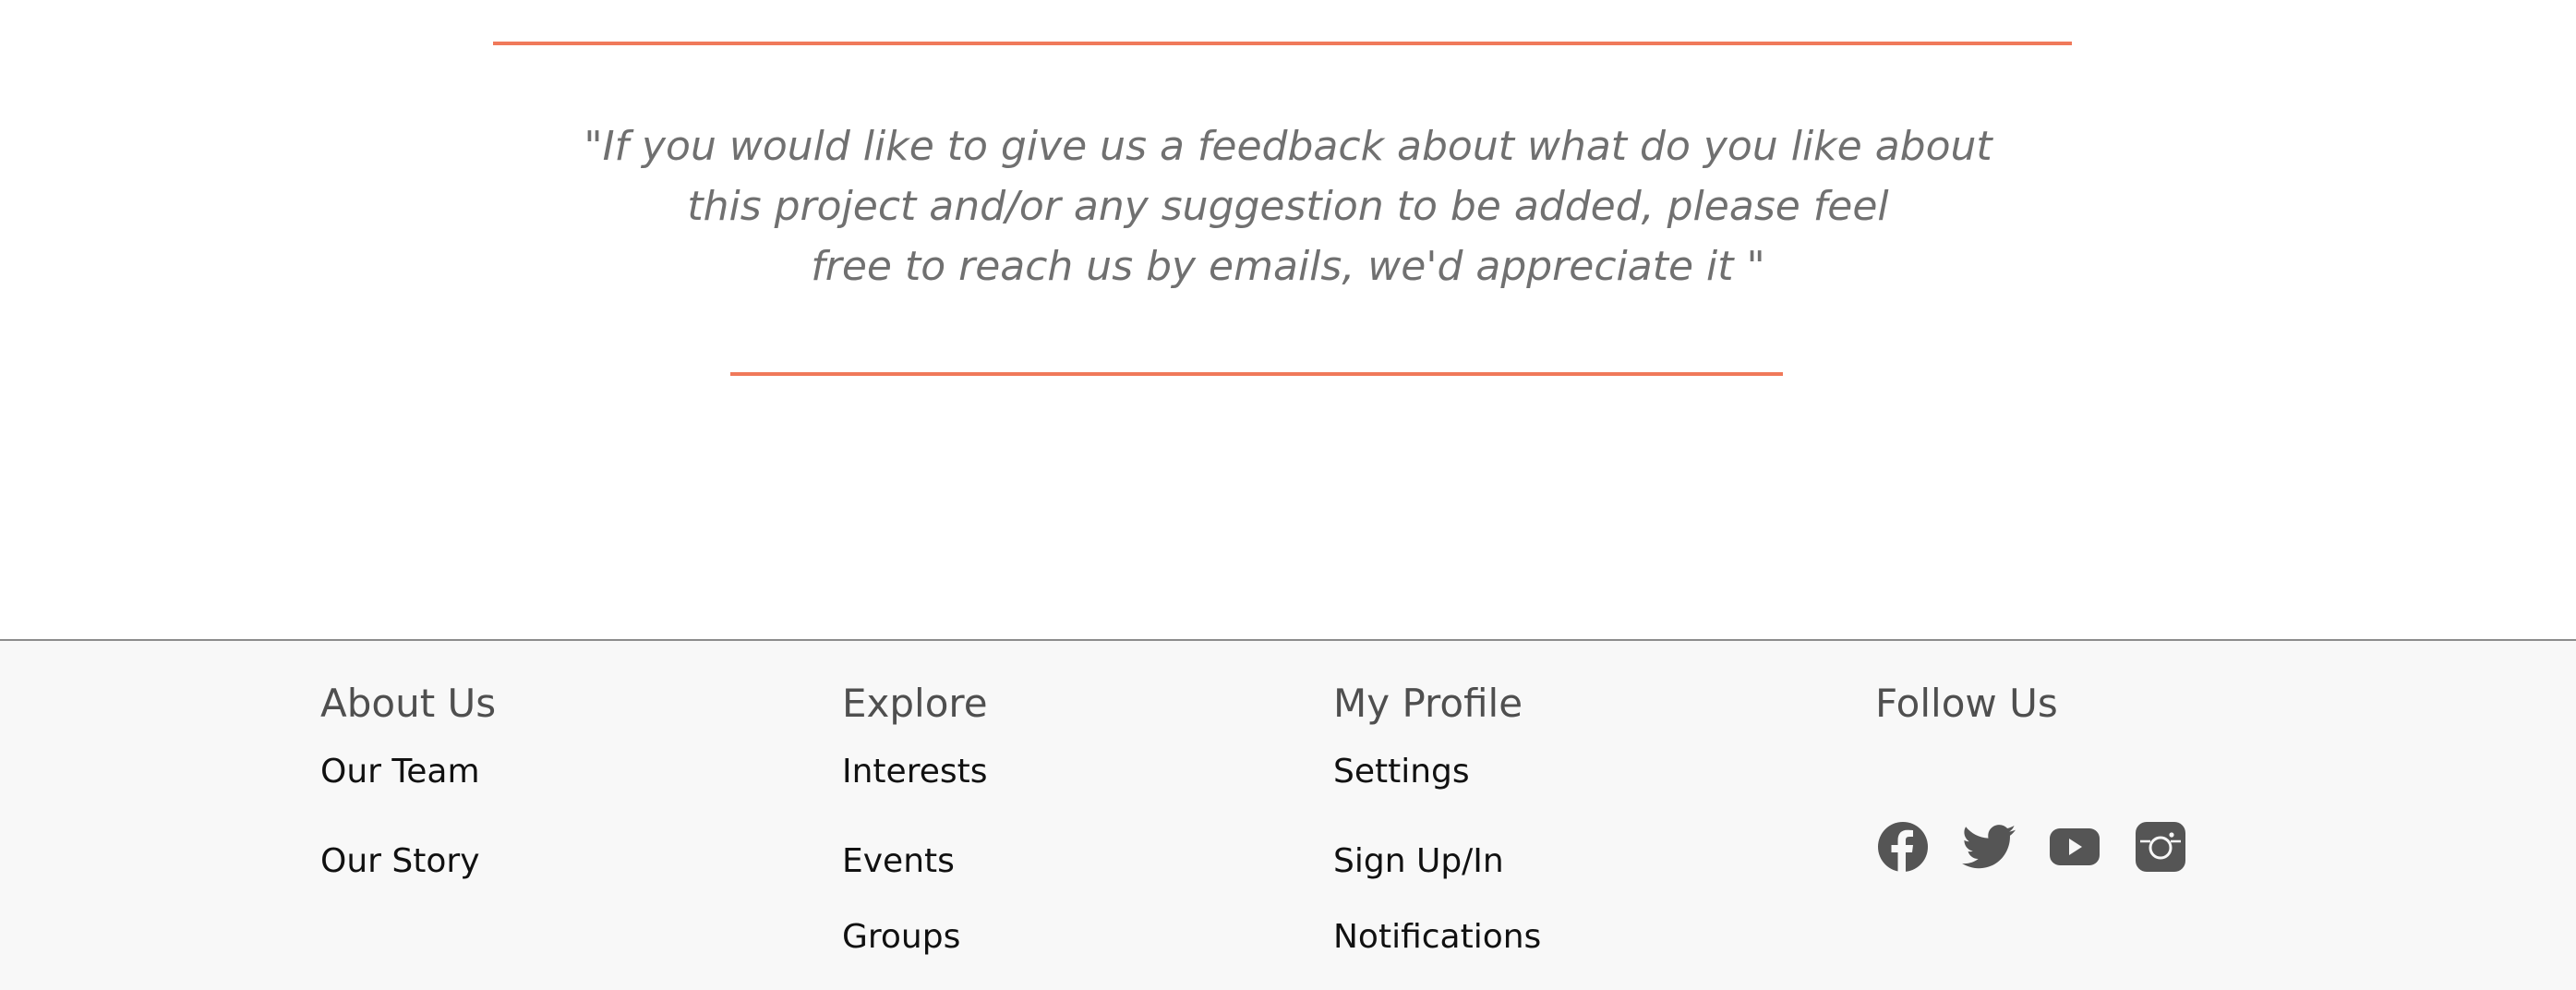 This screenshot has height=990, width=2576. What do you see at coordinates (1282, 44) in the screenshot?
I see `top-divider` at bounding box center [1282, 44].